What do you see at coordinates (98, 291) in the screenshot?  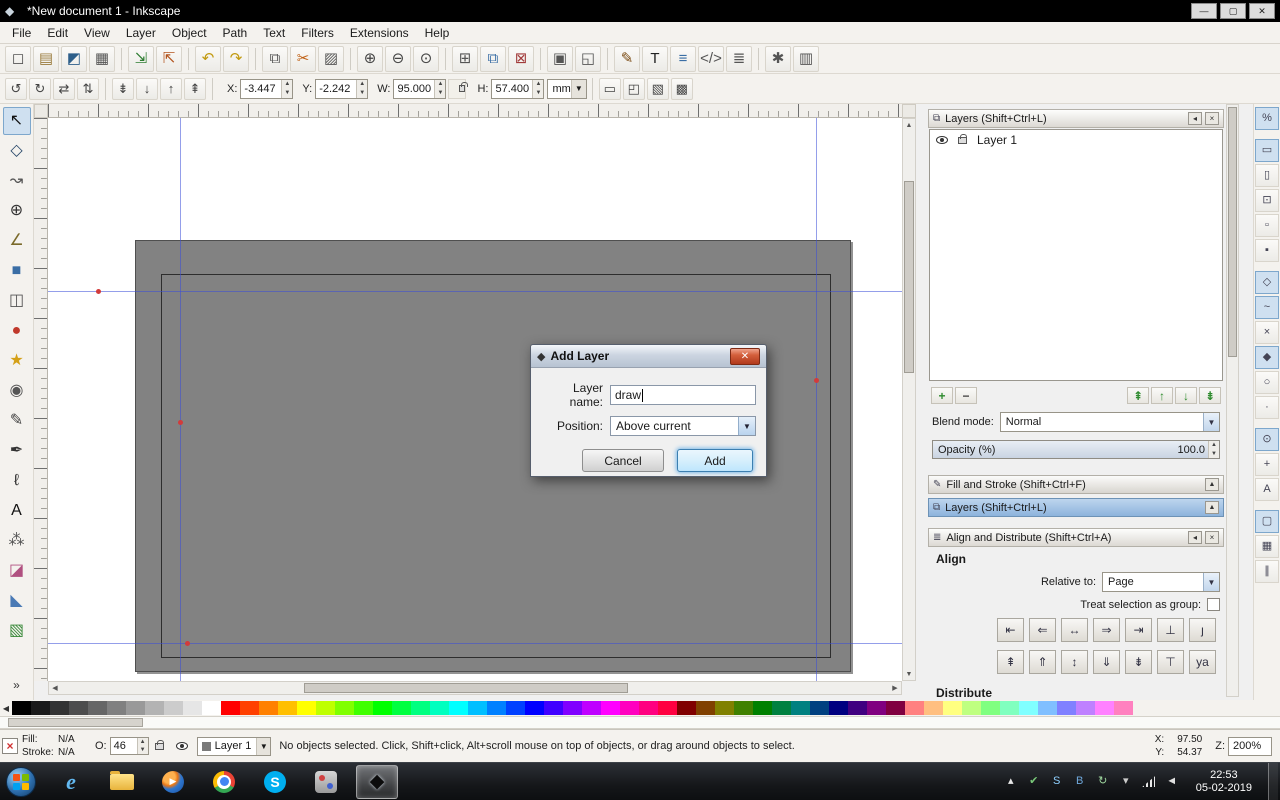 I see `guide-anchor` at bounding box center [98, 291].